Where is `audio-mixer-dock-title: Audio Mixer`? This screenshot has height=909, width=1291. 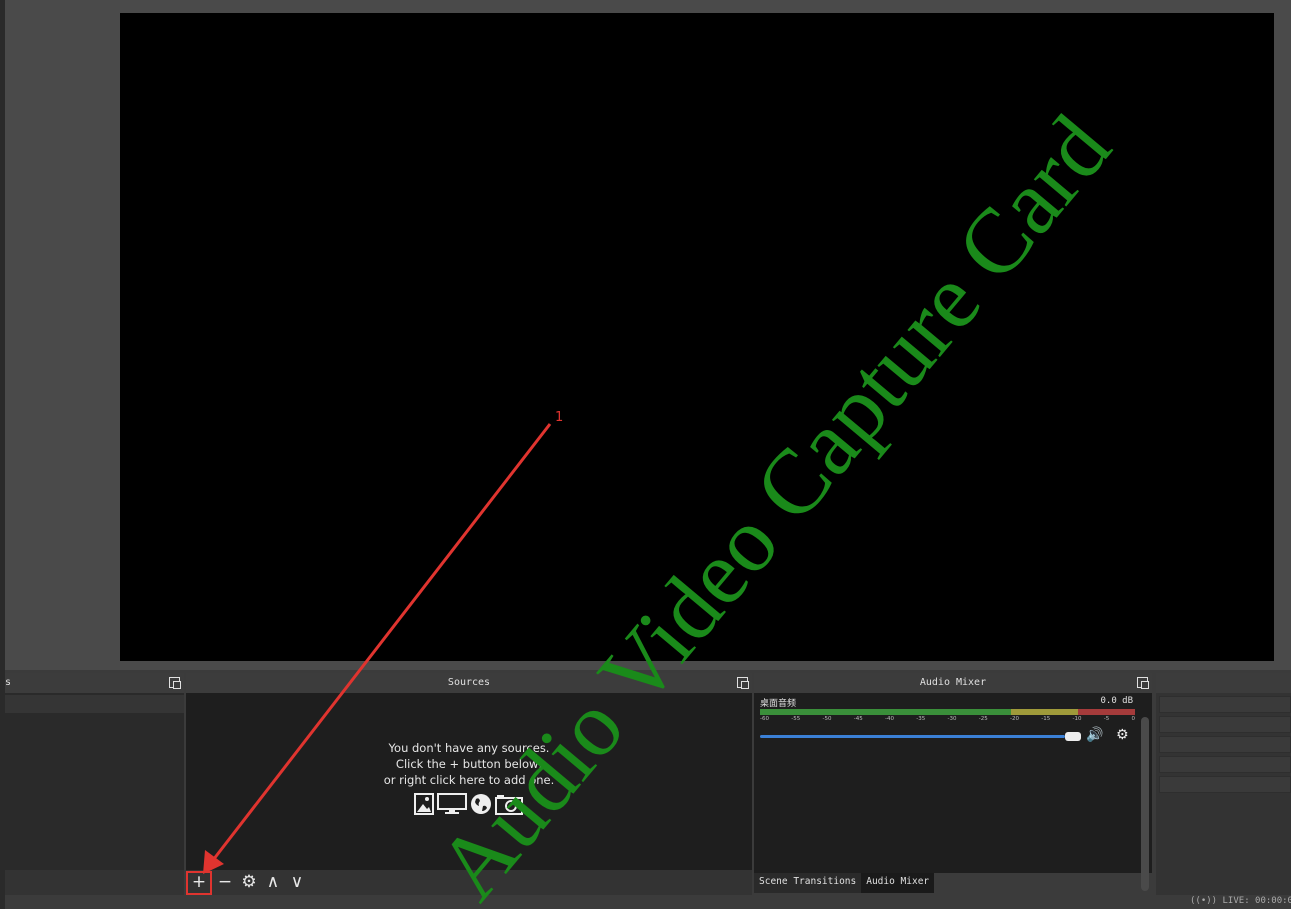 audio-mixer-dock-title: Audio Mixer is located at coordinates (953, 683).